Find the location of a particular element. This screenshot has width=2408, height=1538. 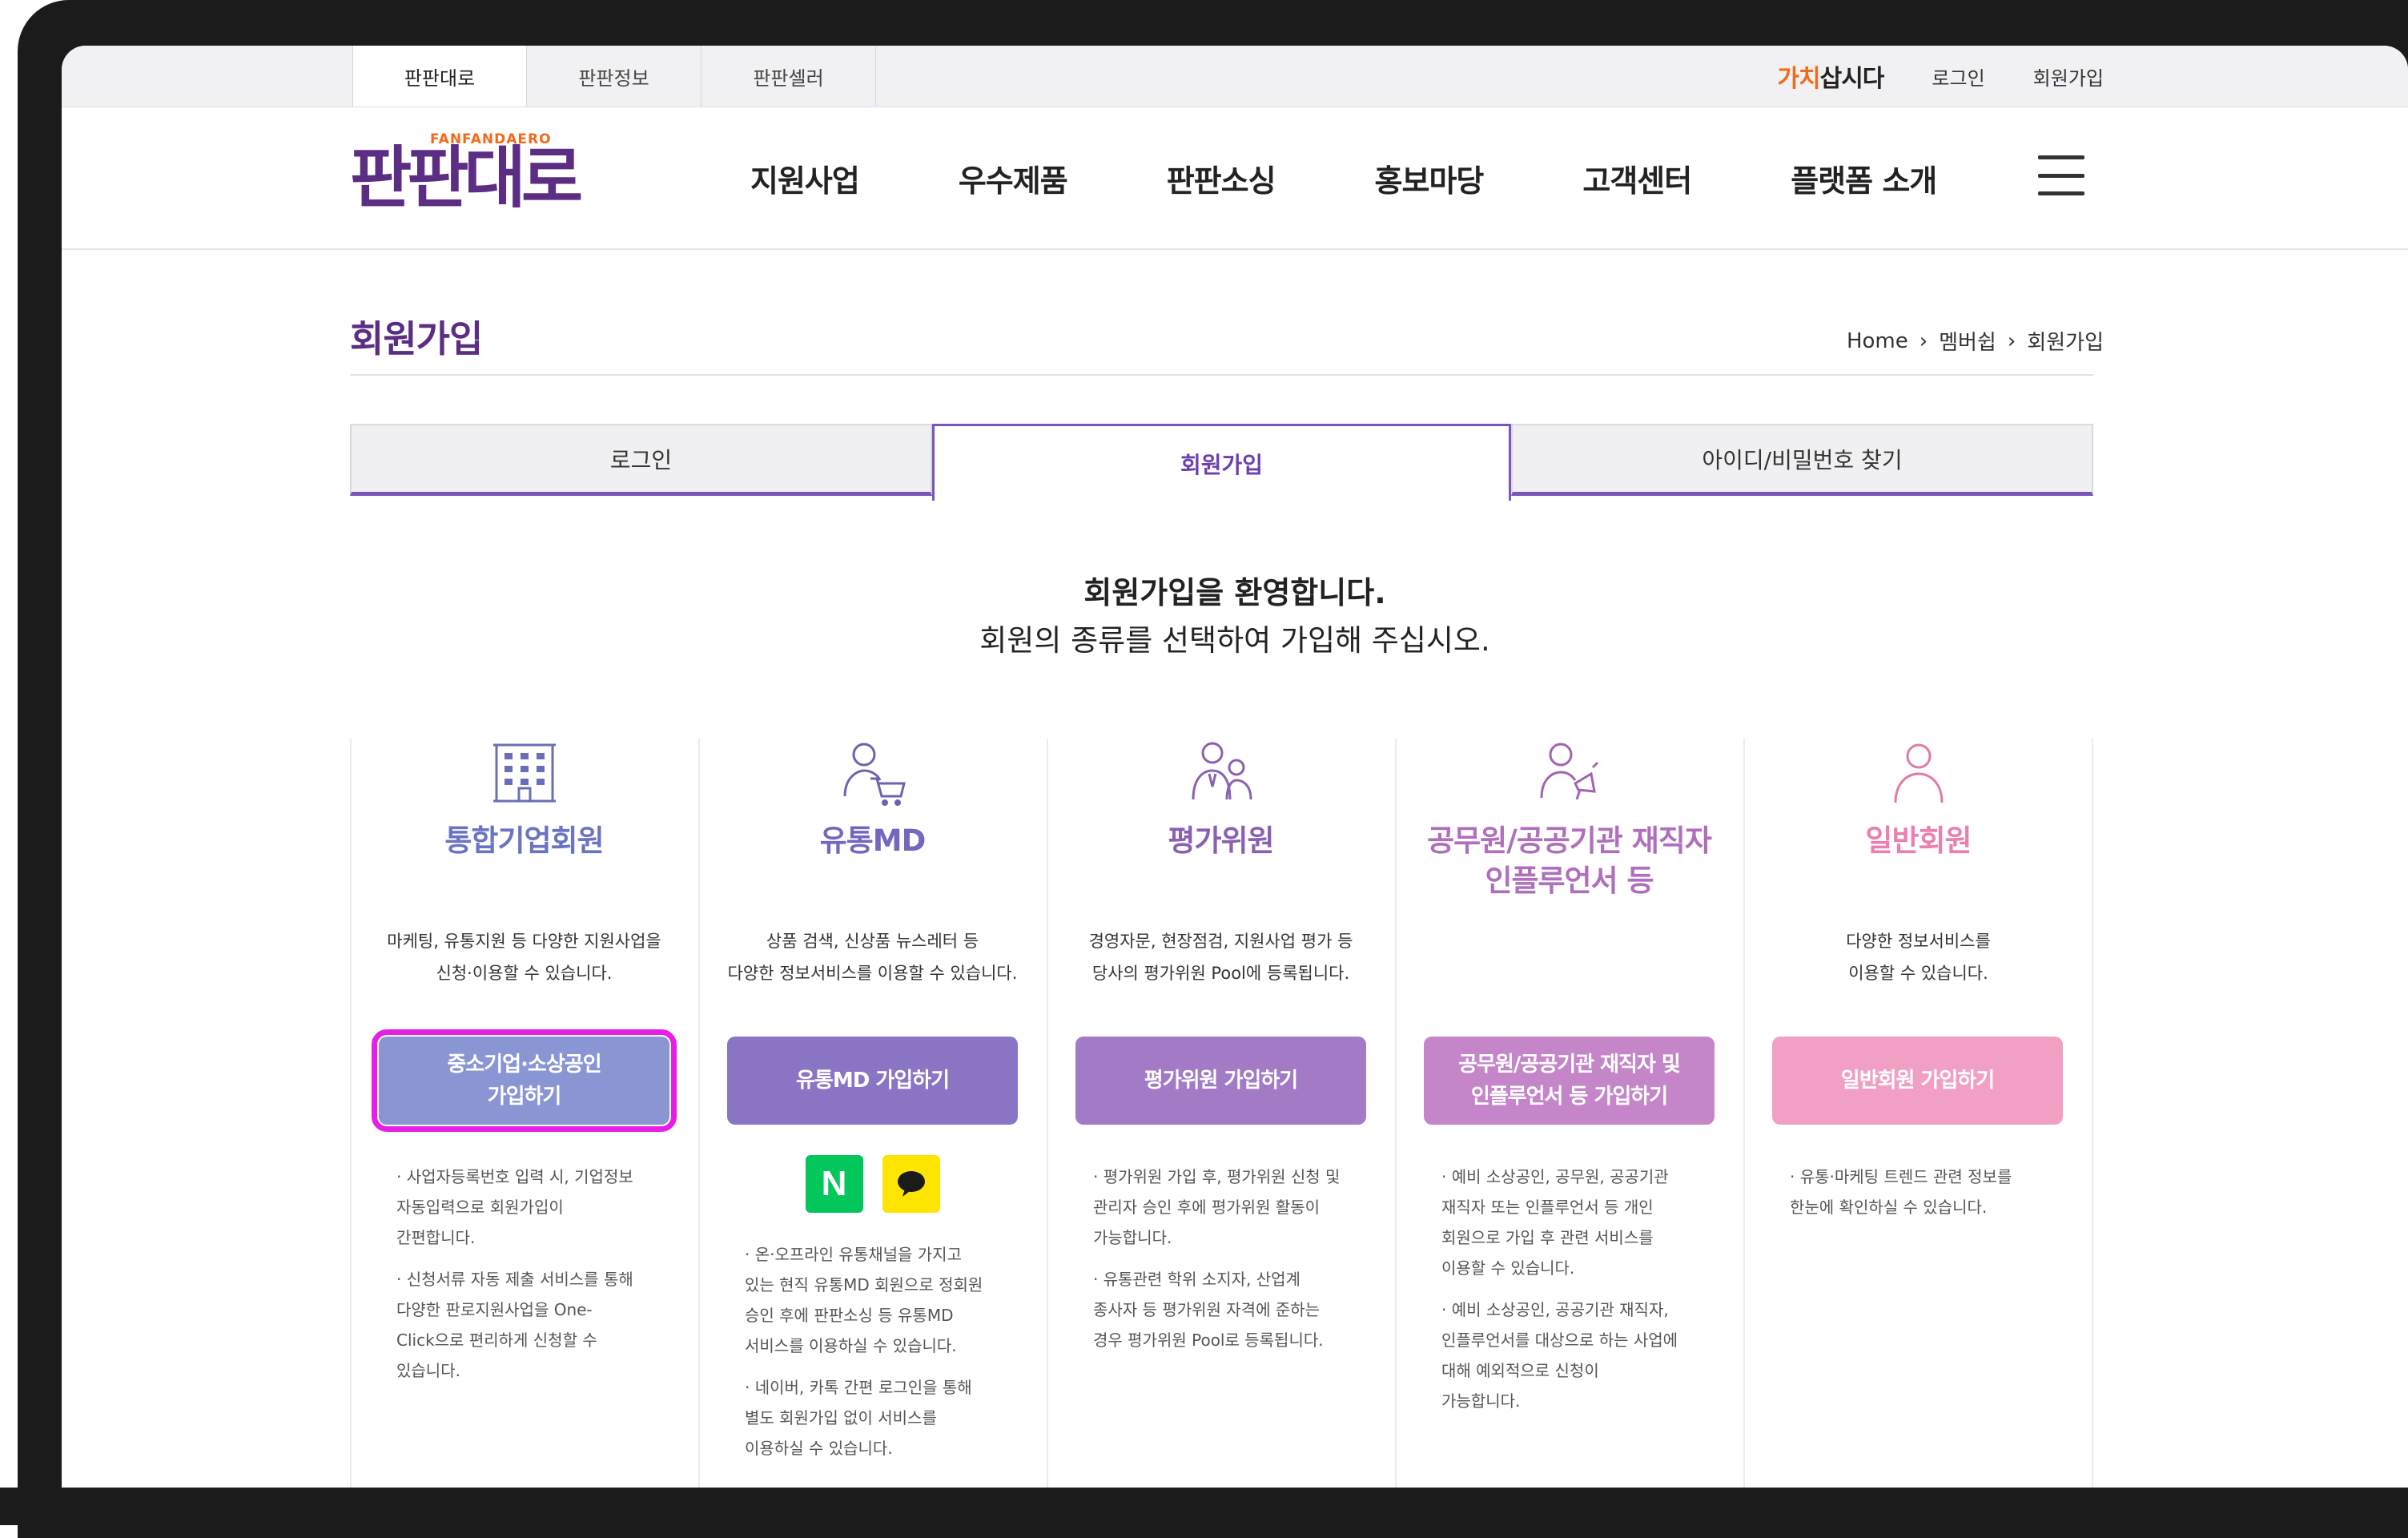

person-icon is located at coordinates (1919, 773).